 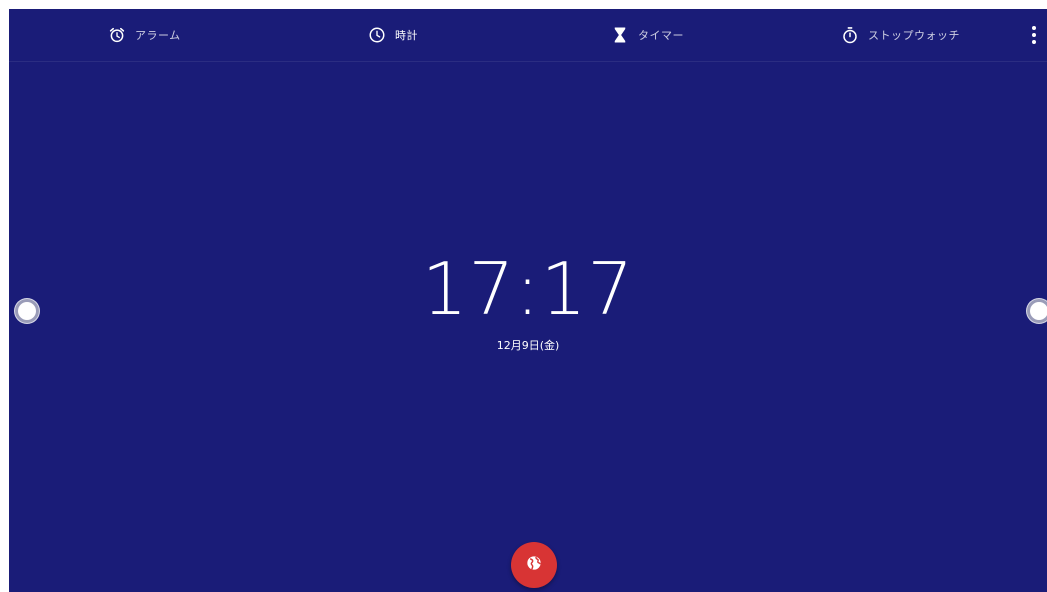 I want to click on world-clock-button, so click(x=534, y=565).